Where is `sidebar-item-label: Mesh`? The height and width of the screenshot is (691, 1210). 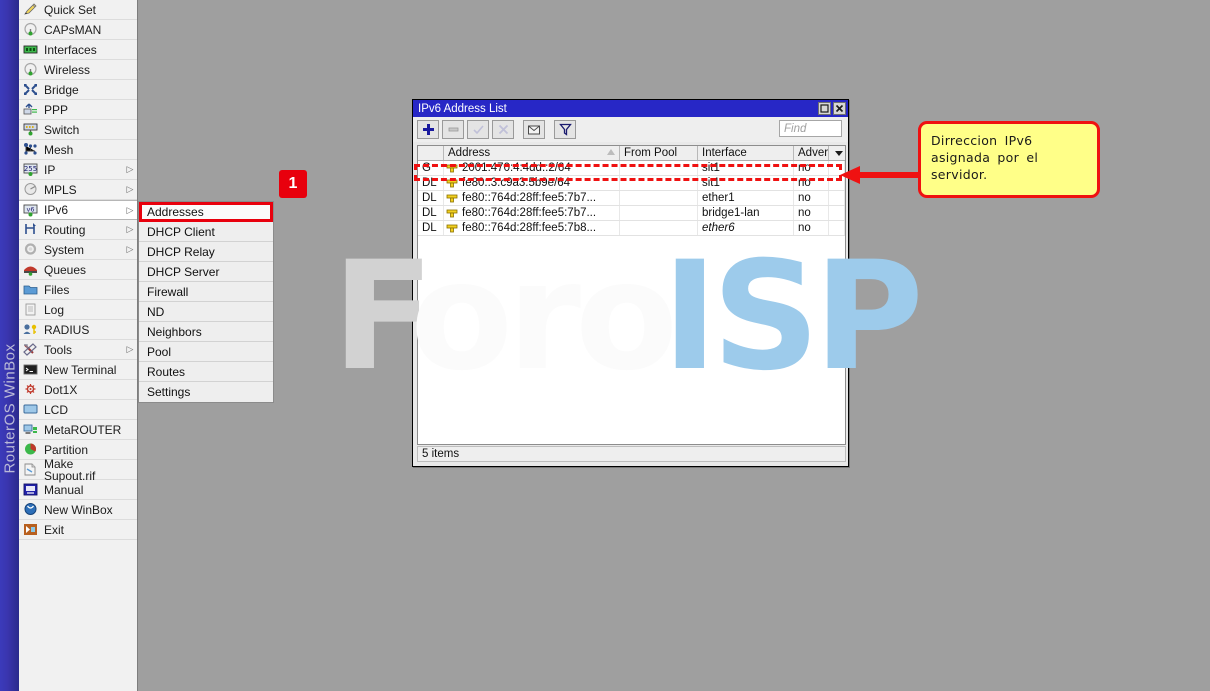
sidebar-item-label: Mesh is located at coordinates (59, 149).